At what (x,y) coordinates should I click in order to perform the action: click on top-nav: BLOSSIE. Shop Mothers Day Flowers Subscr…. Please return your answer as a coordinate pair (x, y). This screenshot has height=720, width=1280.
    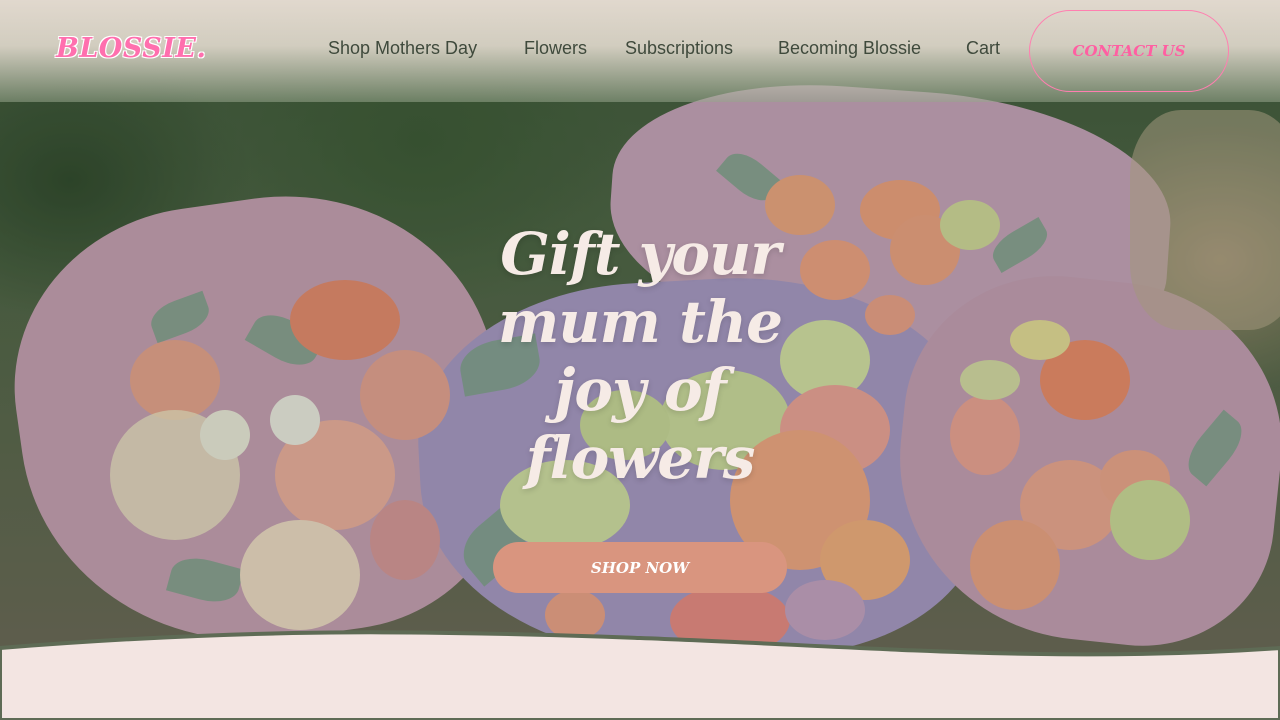
    Looking at the image, I should click on (640, 51).